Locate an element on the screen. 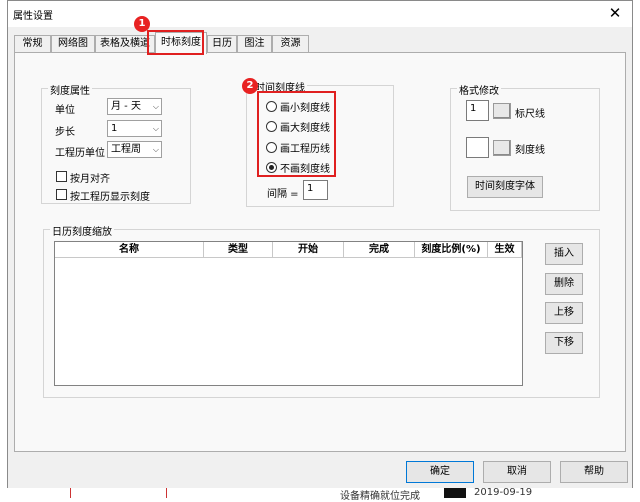 The image size is (640, 502). calendar-unit-label: 工程历单位 is located at coordinates (80, 153).